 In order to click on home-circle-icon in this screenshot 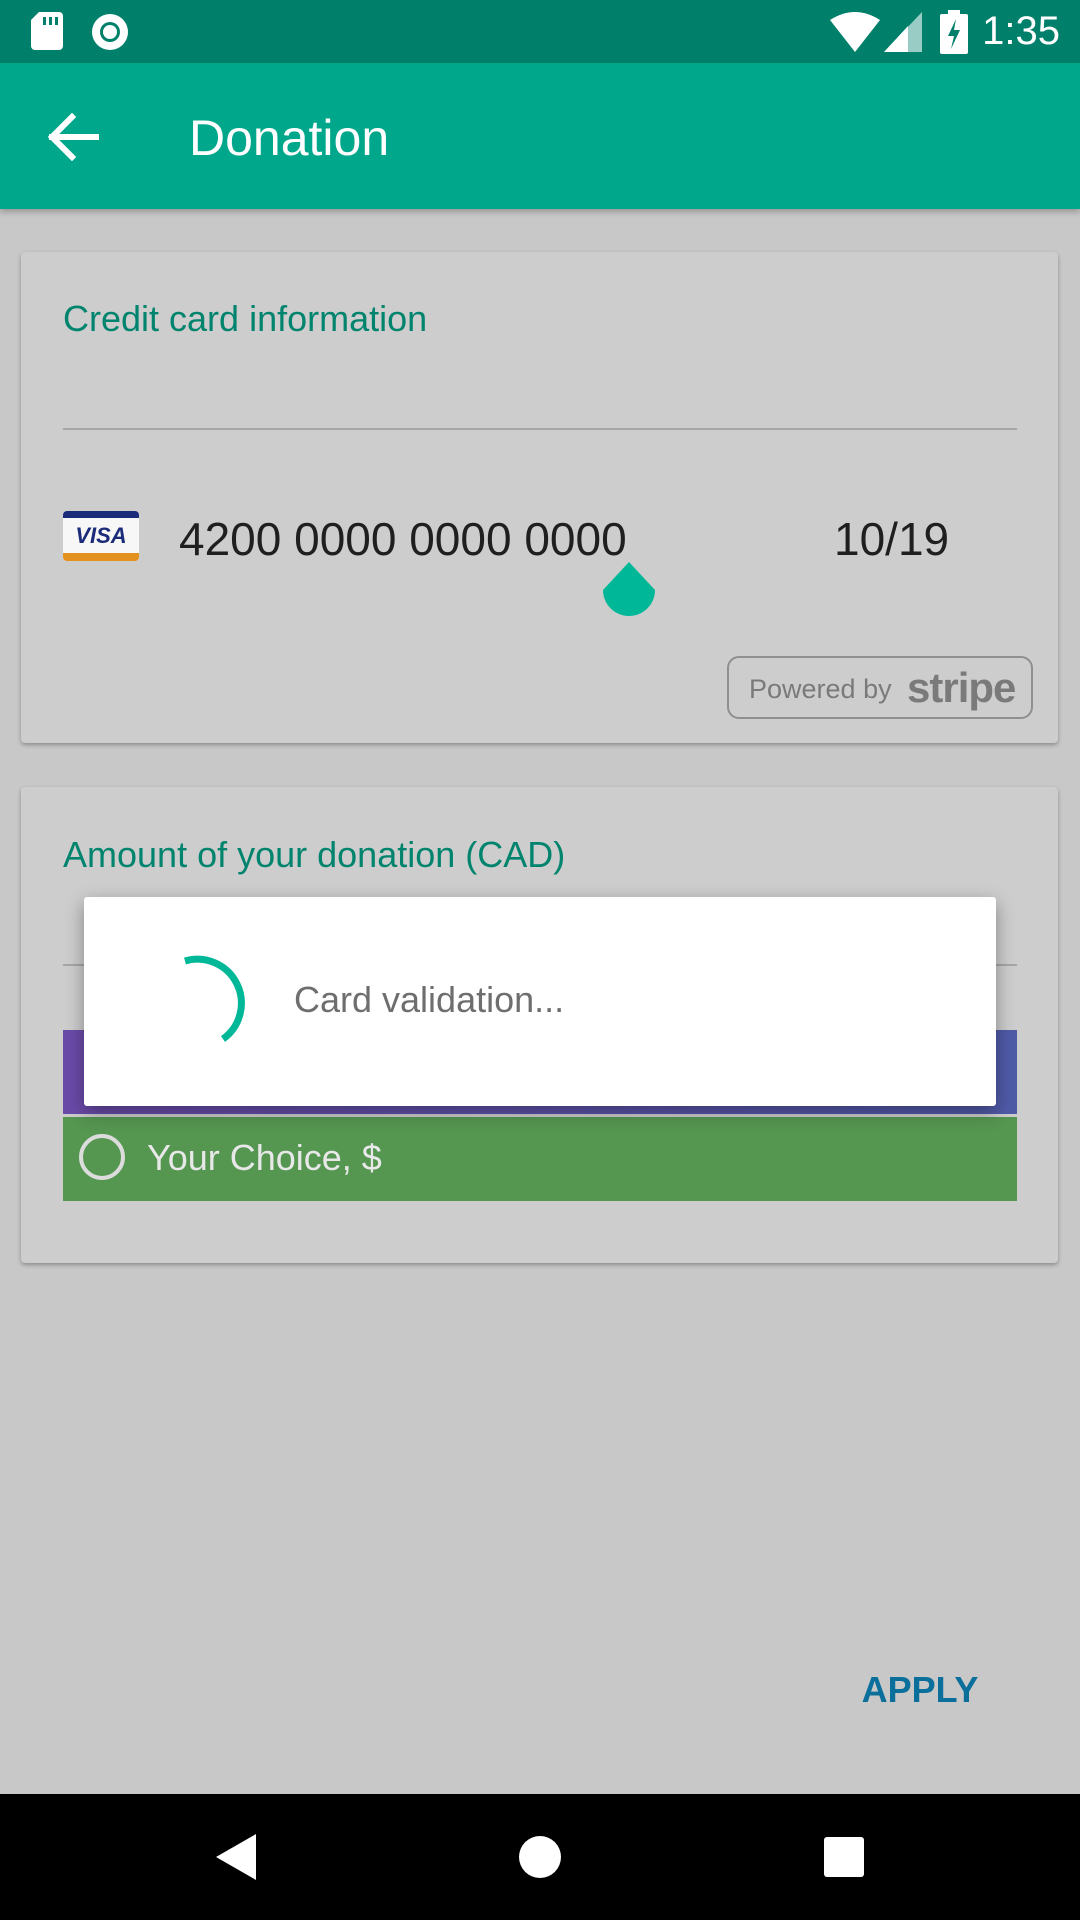, I will do `click(540, 1857)`.